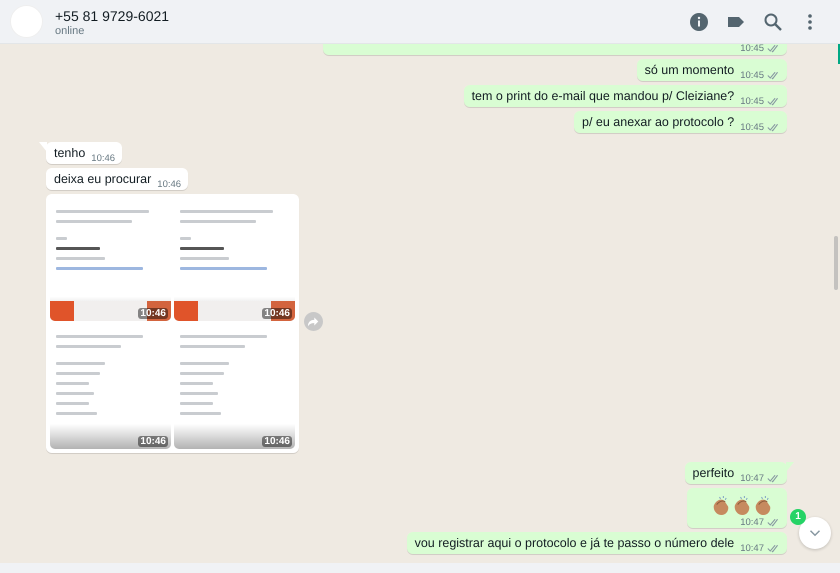 This screenshot has height=573, width=840. What do you see at coordinates (798, 517) in the screenshot?
I see `unread-badge: 1` at bounding box center [798, 517].